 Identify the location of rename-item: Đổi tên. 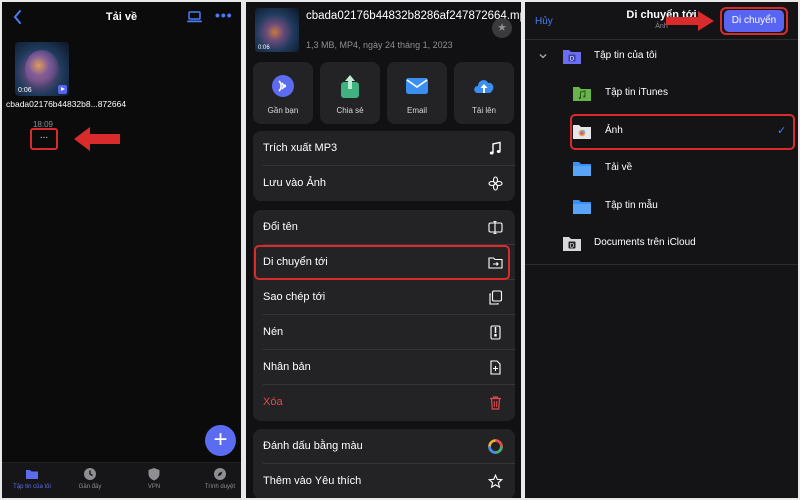
(384, 227).